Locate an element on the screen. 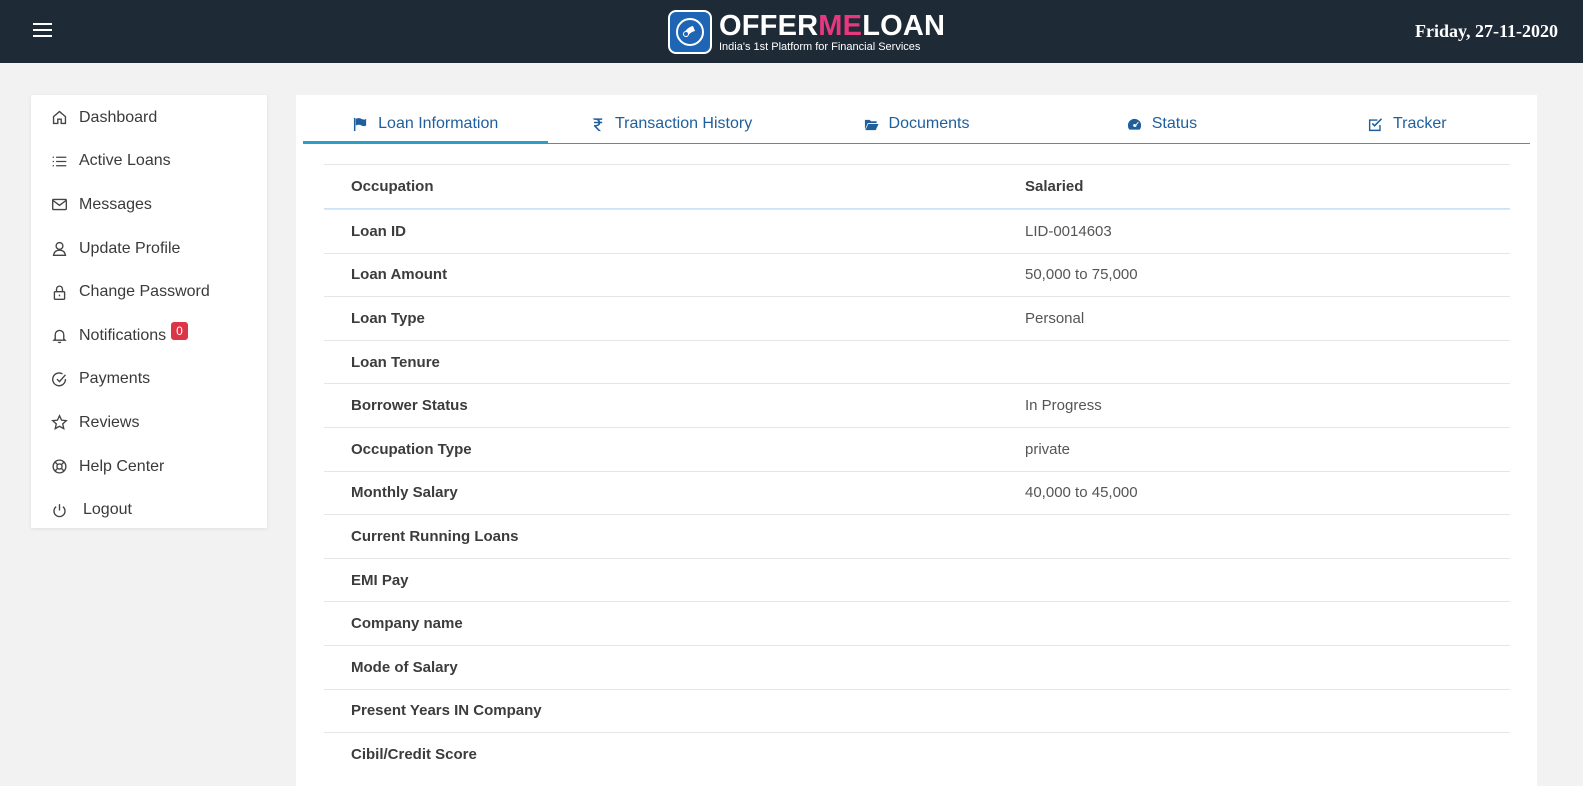 The width and height of the screenshot is (1583, 786). table-row: Cibil/Credit Score is located at coordinates (917, 754).